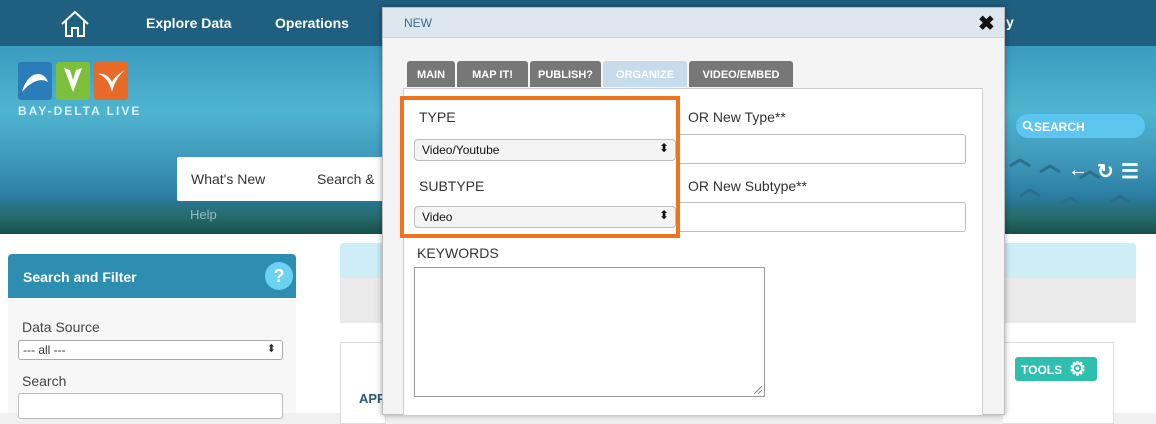 This screenshot has height=424, width=1156. Describe the element at coordinates (545, 150) in the screenshot. I see `type-select: Video/Youtube ⬍` at that location.